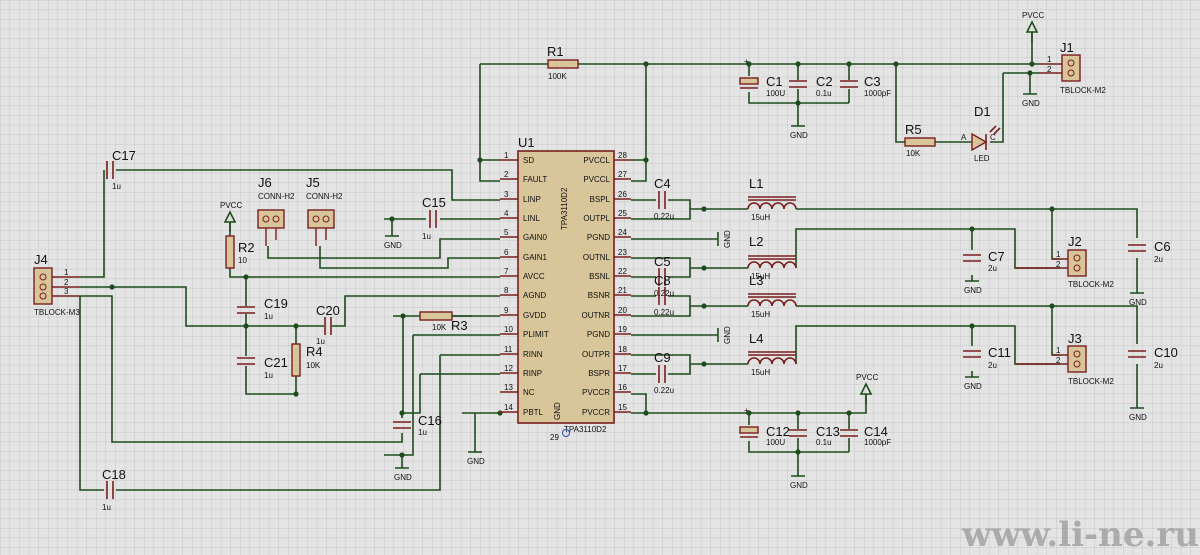  I want to click on c15-value: 1u, so click(426, 236).